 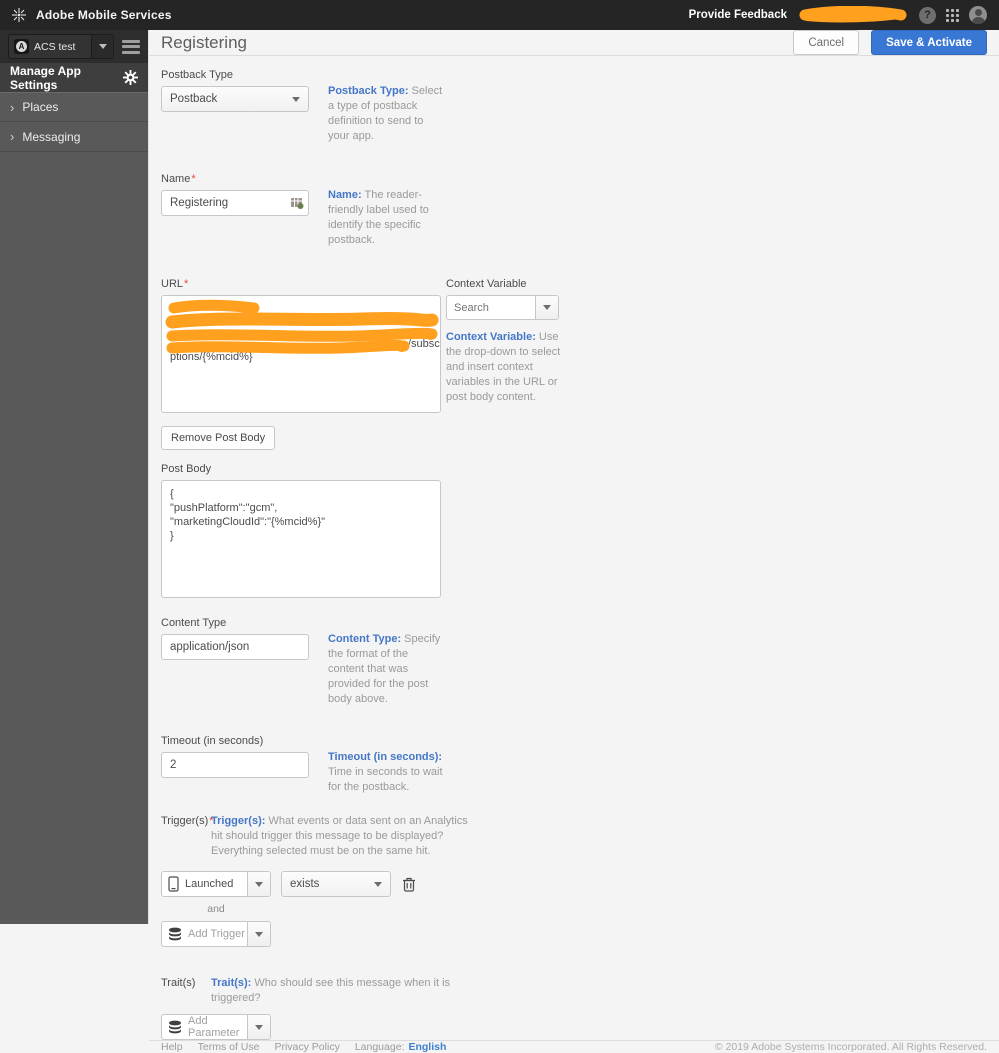 I want to click on content-type-field, so click(x=235, y=647).